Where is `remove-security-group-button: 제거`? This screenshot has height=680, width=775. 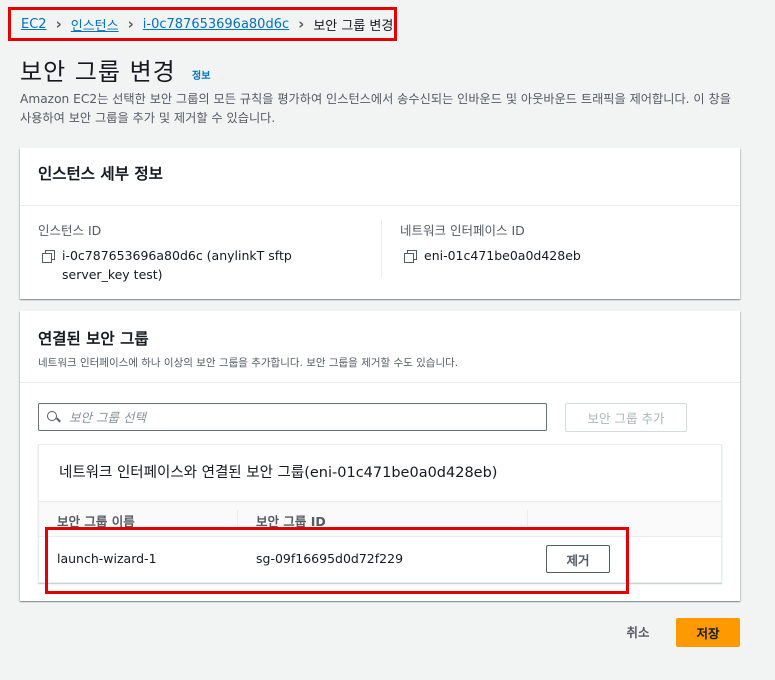 remove-security-group-button: 제거 is located at coordinates (578, 559).